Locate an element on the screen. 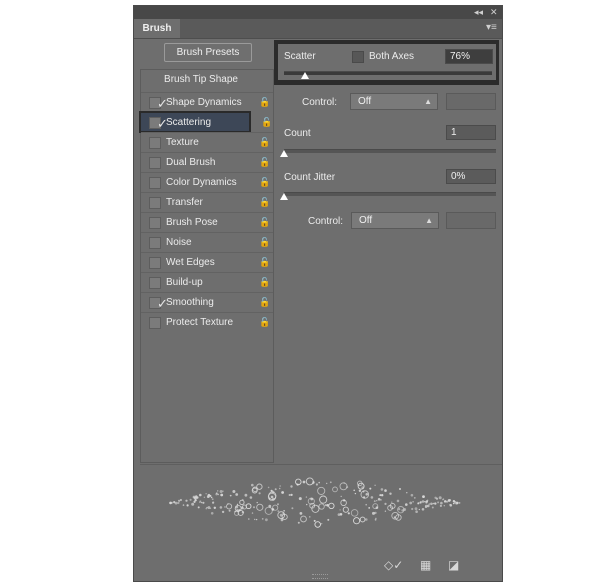 This screenshot has height=587, width=600. setting-label: Texture is located at coordinates (182, 142).